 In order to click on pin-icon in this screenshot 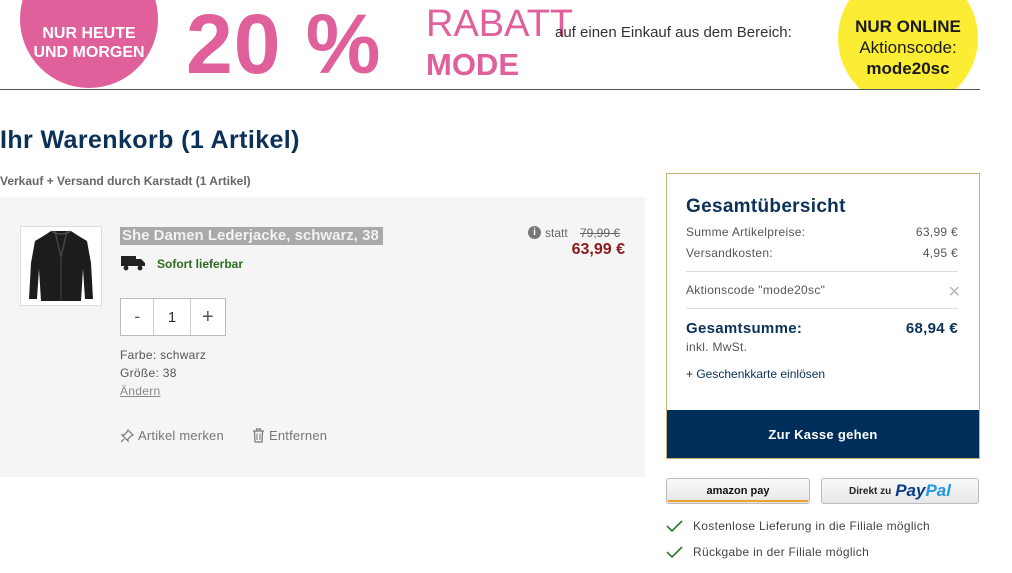, I will do `click(127, 435)`.